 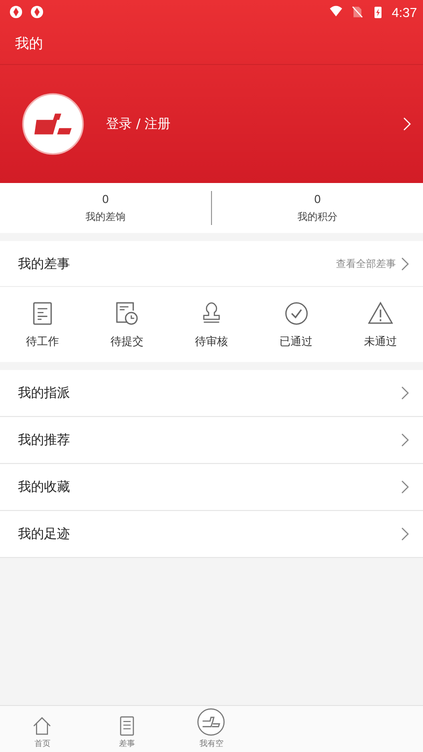 What do you see at coordinates (404, 12) in the screenshot?
I see `clock-time: 4:37` at bounding box center [404, 12].